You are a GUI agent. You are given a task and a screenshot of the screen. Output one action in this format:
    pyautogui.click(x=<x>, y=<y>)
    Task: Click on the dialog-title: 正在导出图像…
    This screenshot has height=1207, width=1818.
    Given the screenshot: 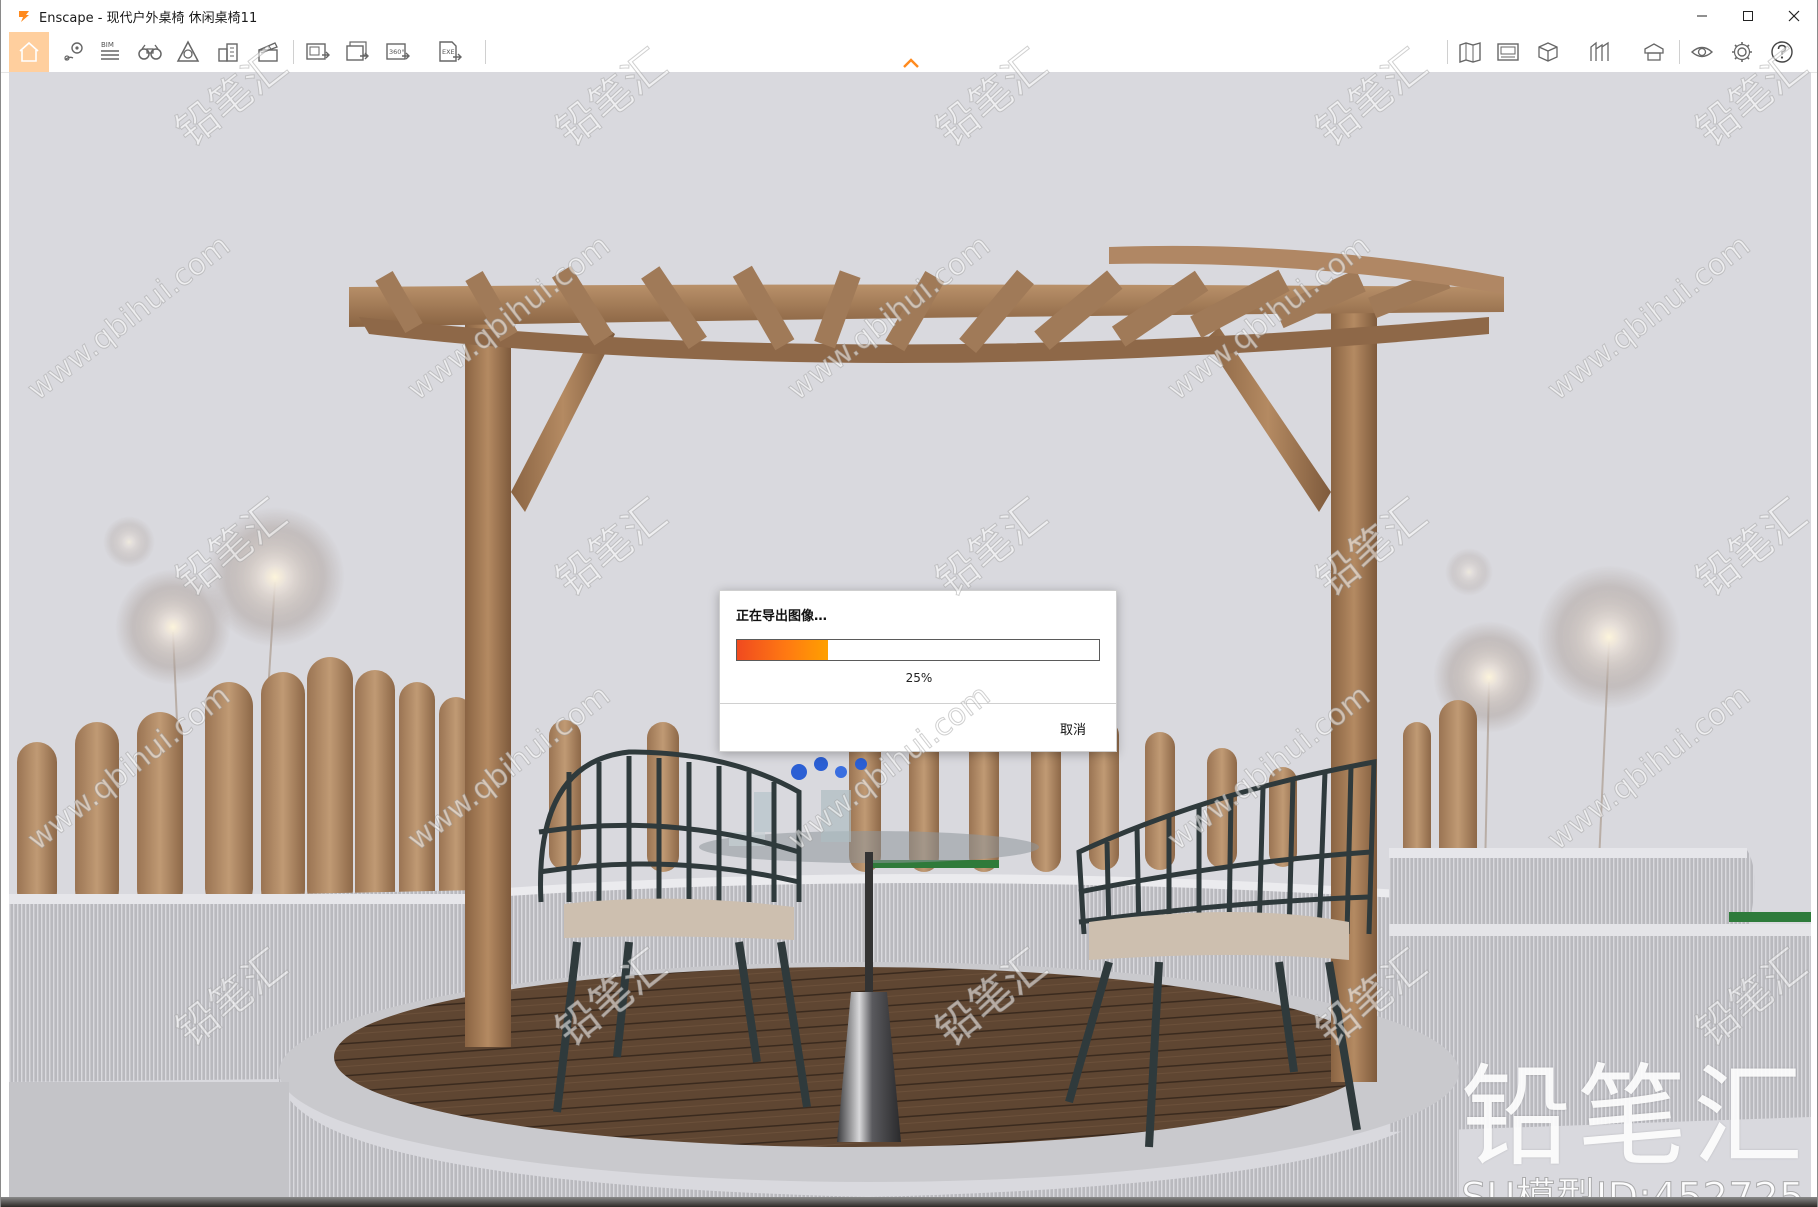 What is the action you would take?
    pyautogui.click(x=782, y=616)
    